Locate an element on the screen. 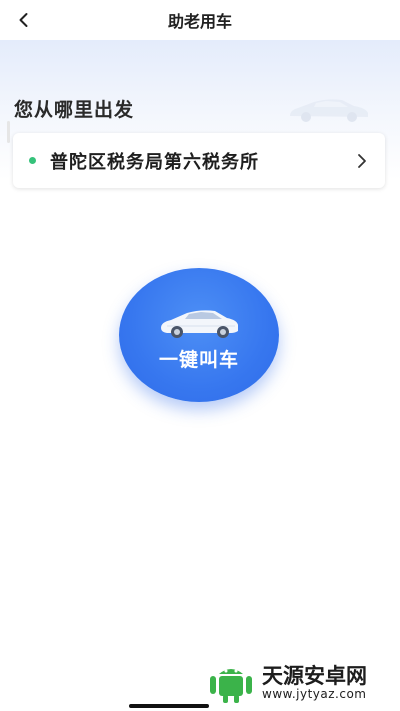  origin-prompt-heading: 您从哪里出发 is located at coordinates (74, 110).